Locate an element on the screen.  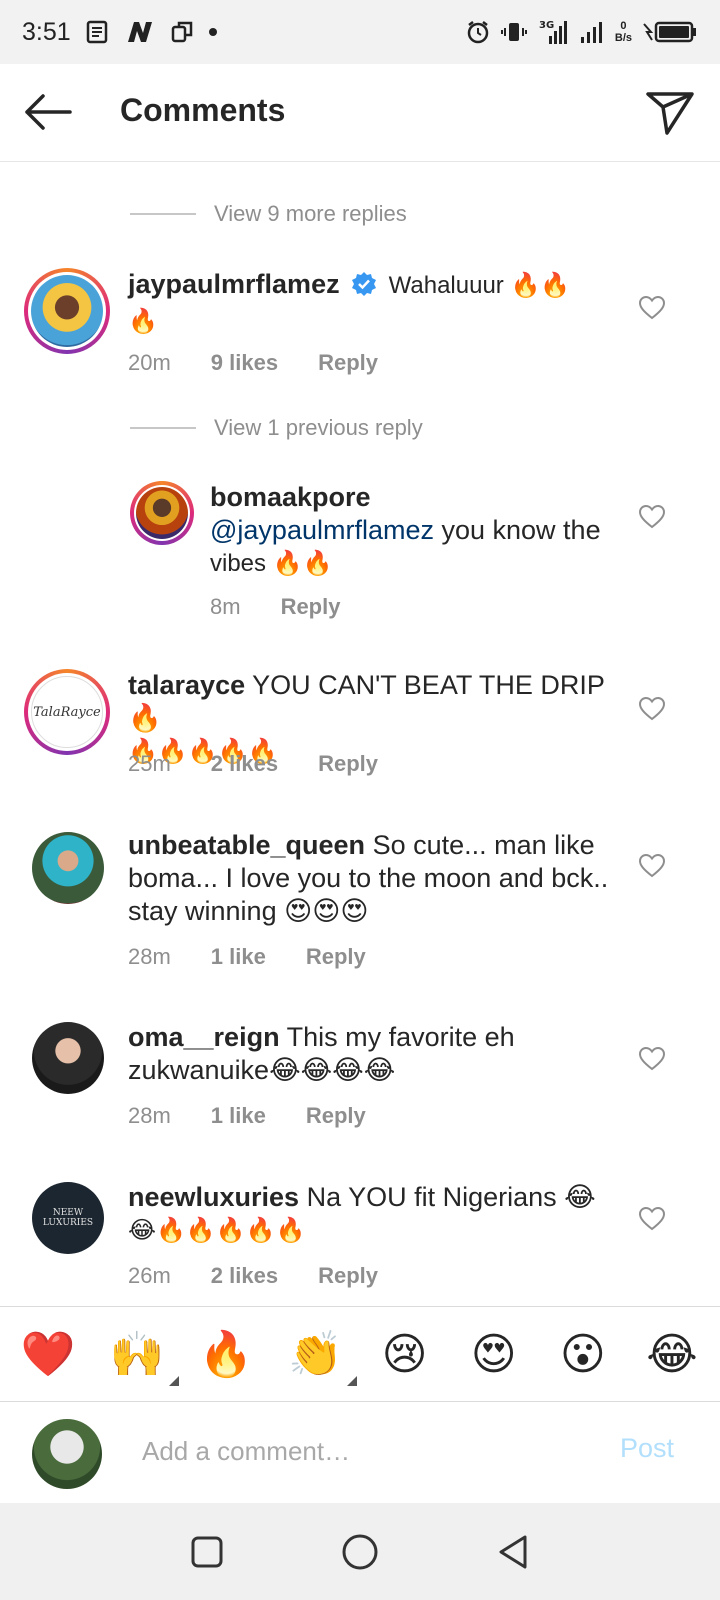
triangle-back-icon is located at coordinates (513, 1551).